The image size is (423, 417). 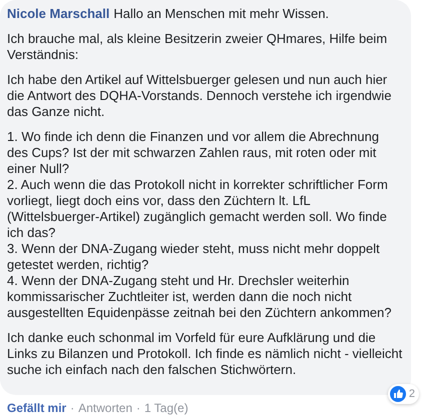 I want to click on comment-text: 4. Wenn der DNA-Zugang steht und Hr. Drechsler weiterhin kommissarischer Zuchtleiter ist, werden dann die noch nicht ausgestellten Equidenpässe zeitnah bei den Züchtern ankommen?, so click(x=199, y=297).